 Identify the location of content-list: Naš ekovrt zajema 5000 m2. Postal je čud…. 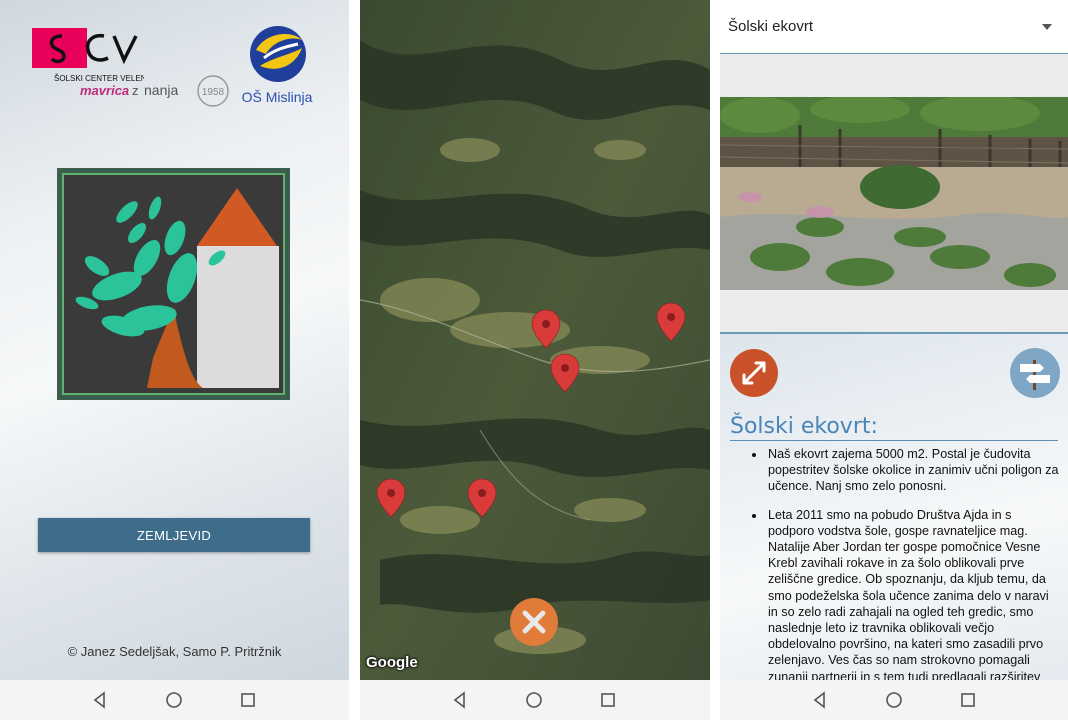
(903, 571).